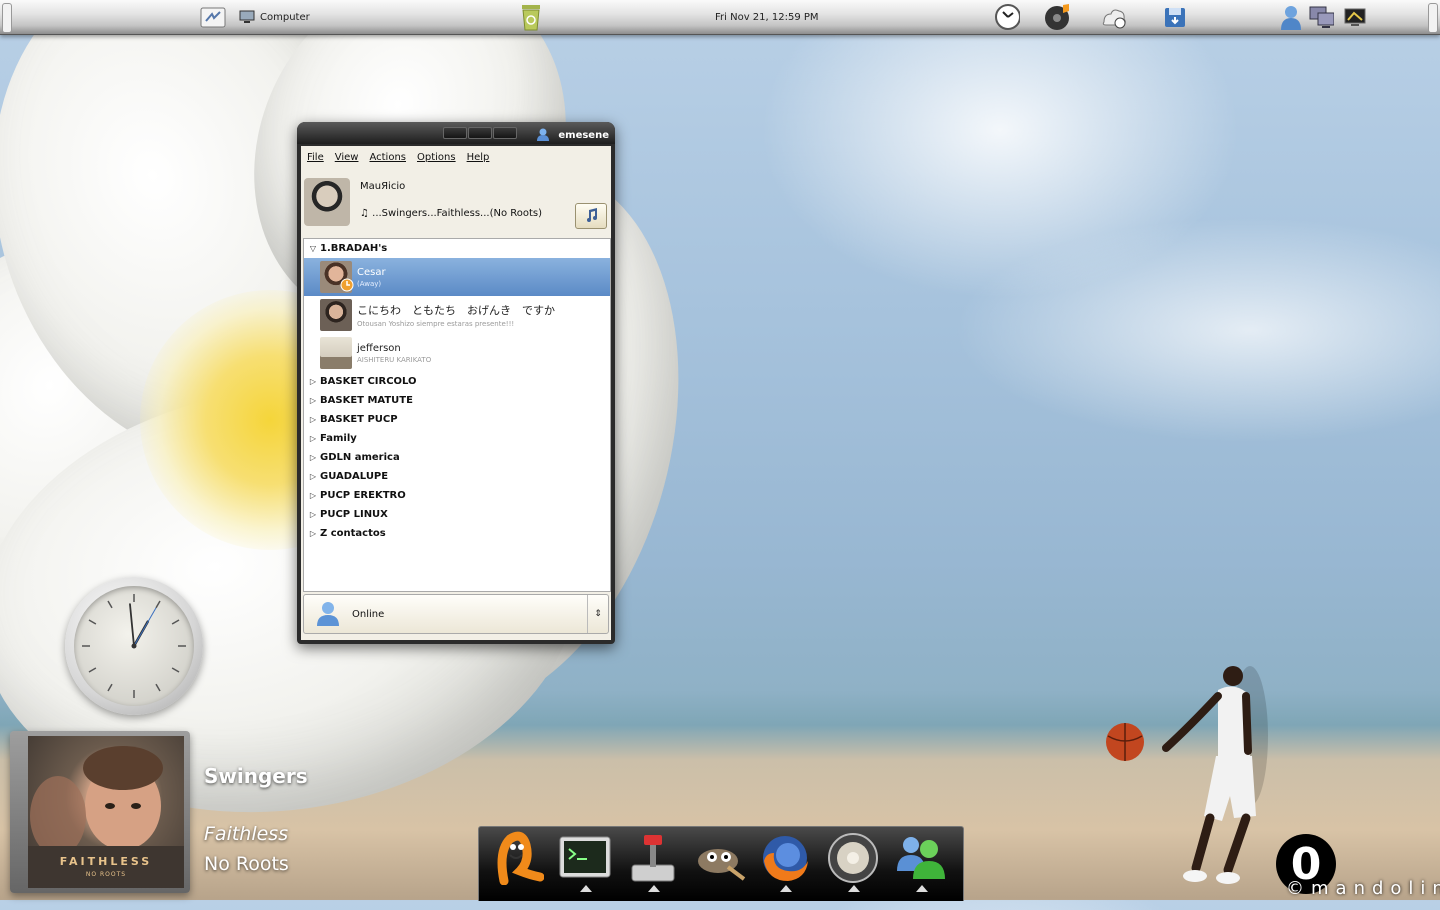 This screenshot has width=1440, height=910. Describe the element at coordinates (369, 283) in the screenshot. I see `contact-message: (Away)` at that location.